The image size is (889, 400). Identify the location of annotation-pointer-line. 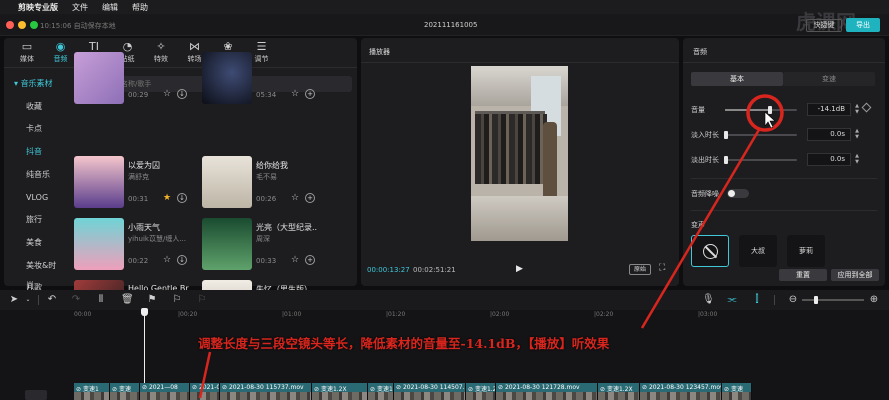
(205, 375).